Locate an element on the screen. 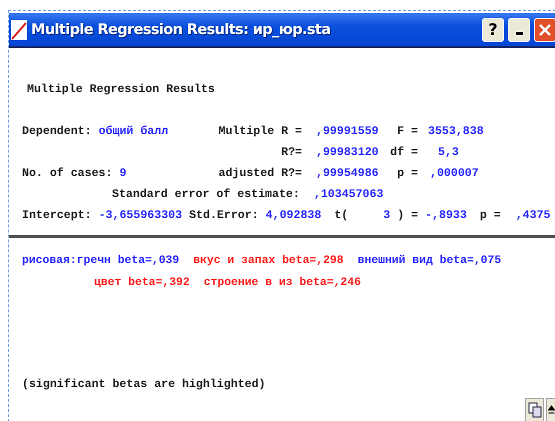 Image resolution: width=555 pixels, height=421 pixels. close-button is located at coordinates (544, 30).